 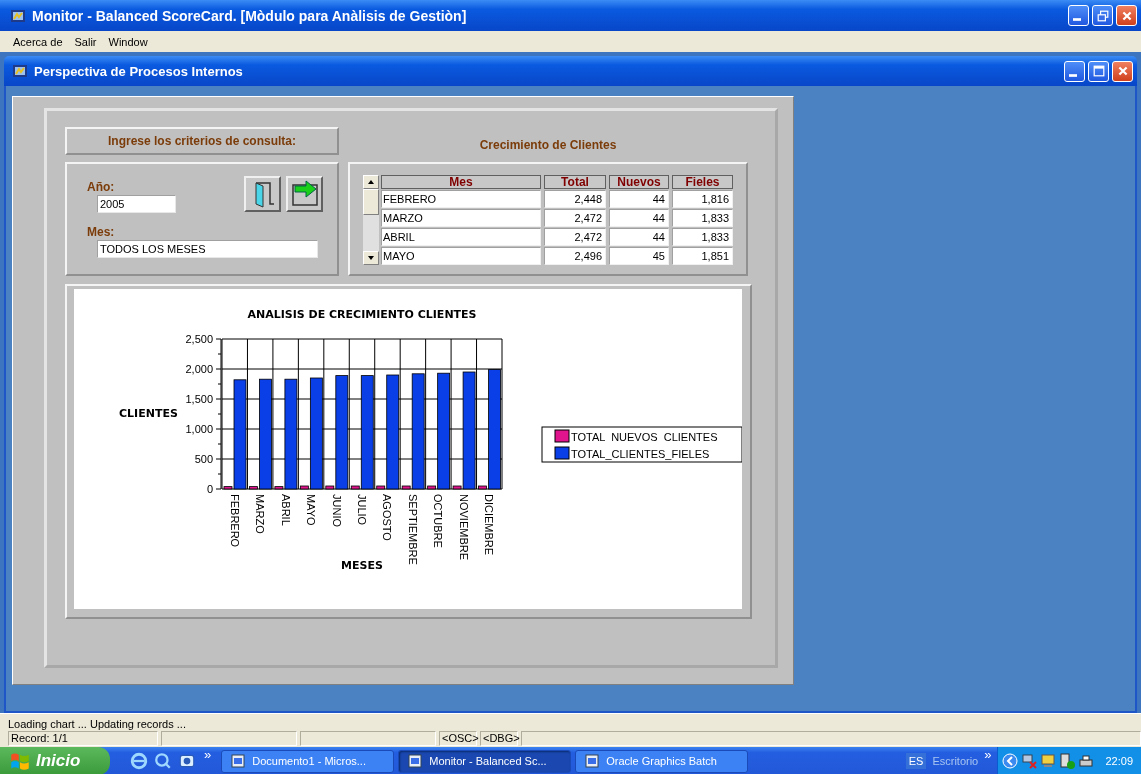 I want to click on scroll-up-button, so click(x=371, y=182).